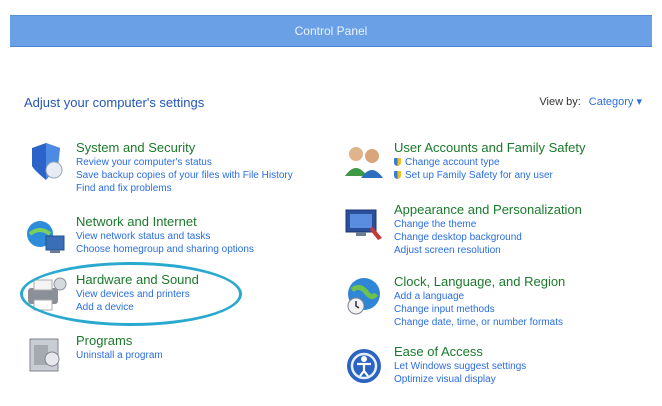 This screenshot has height=406, width=662. What do you see at coordinates (137, 279) in the screenshot?
I see `category-title: Hardware and Sound` at bounding box center [137, 279].